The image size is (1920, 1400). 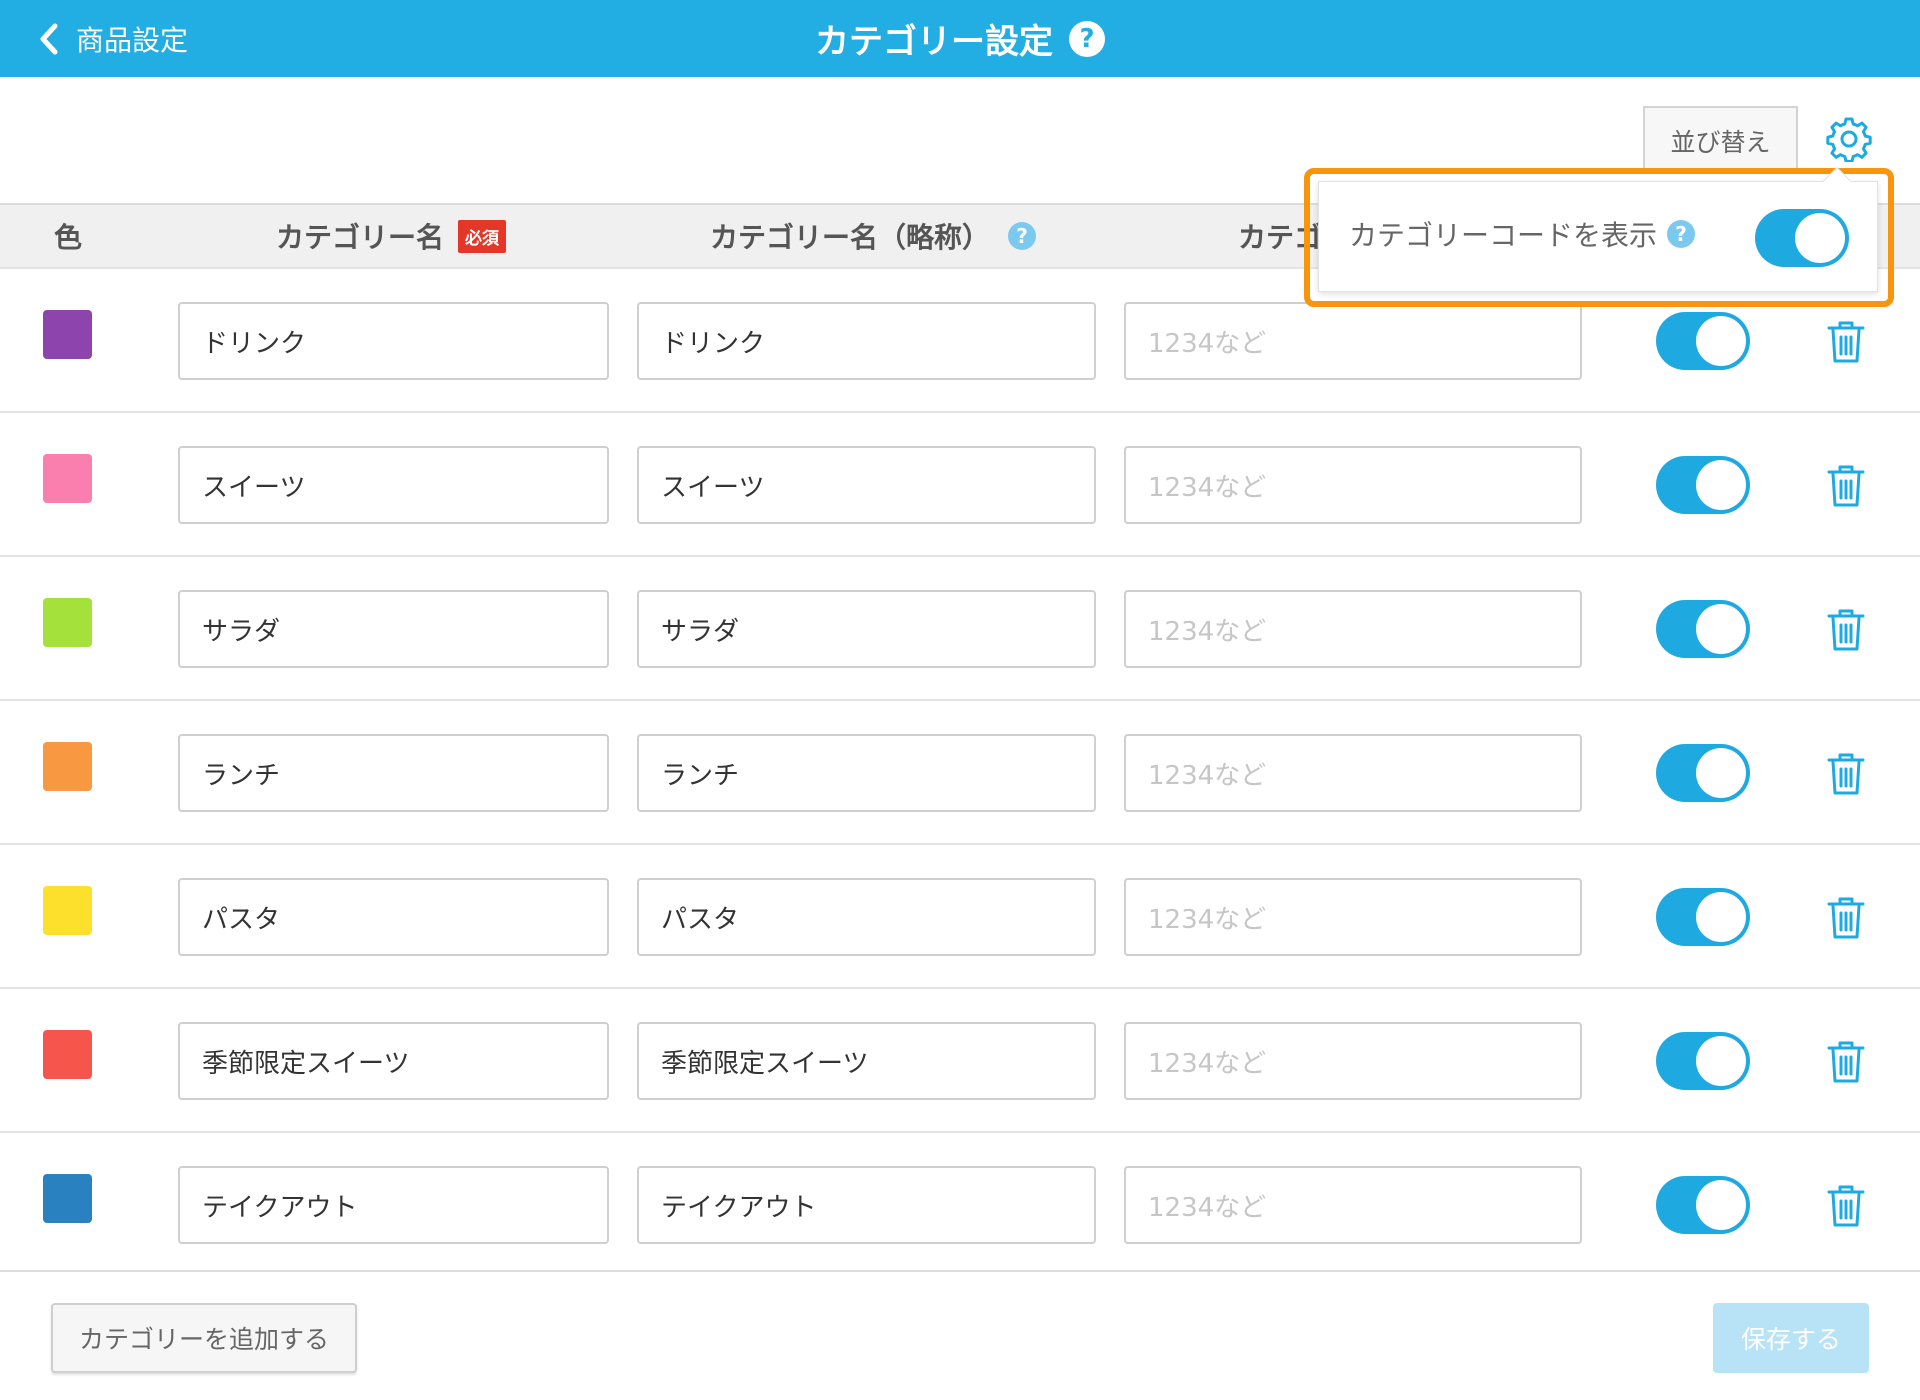 What do you see at coordinates (393, 485) in the screenshot?
I see `category-name-input: スイーツ` at bounding box center [393, 485].